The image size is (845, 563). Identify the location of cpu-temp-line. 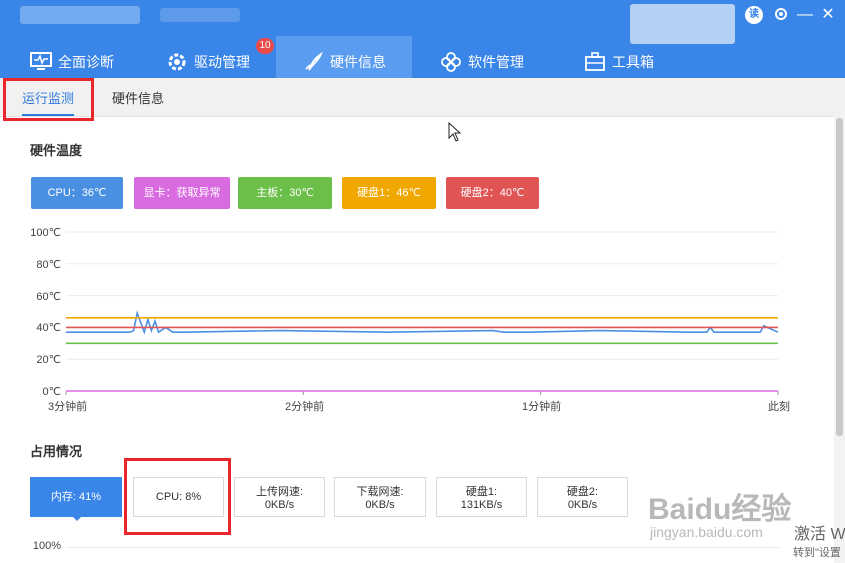
(422, 322).